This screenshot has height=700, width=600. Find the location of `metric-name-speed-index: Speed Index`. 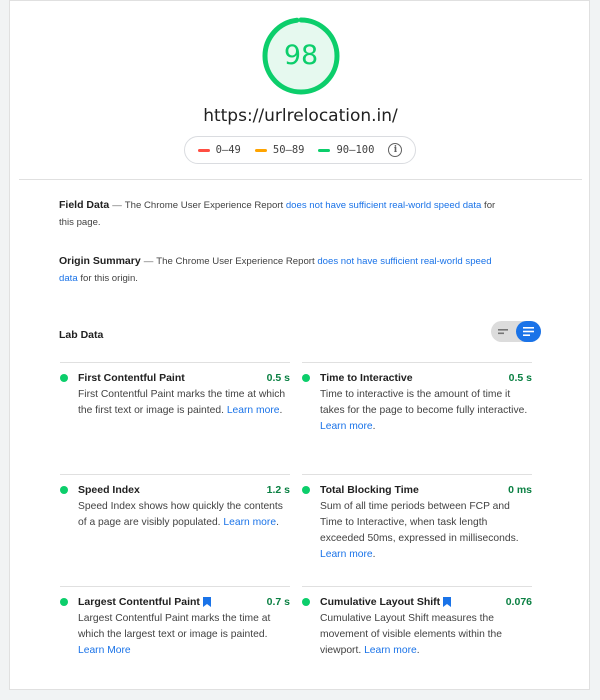

metric-name-speed-index: Speed Index is located at coordinates (100, 490).